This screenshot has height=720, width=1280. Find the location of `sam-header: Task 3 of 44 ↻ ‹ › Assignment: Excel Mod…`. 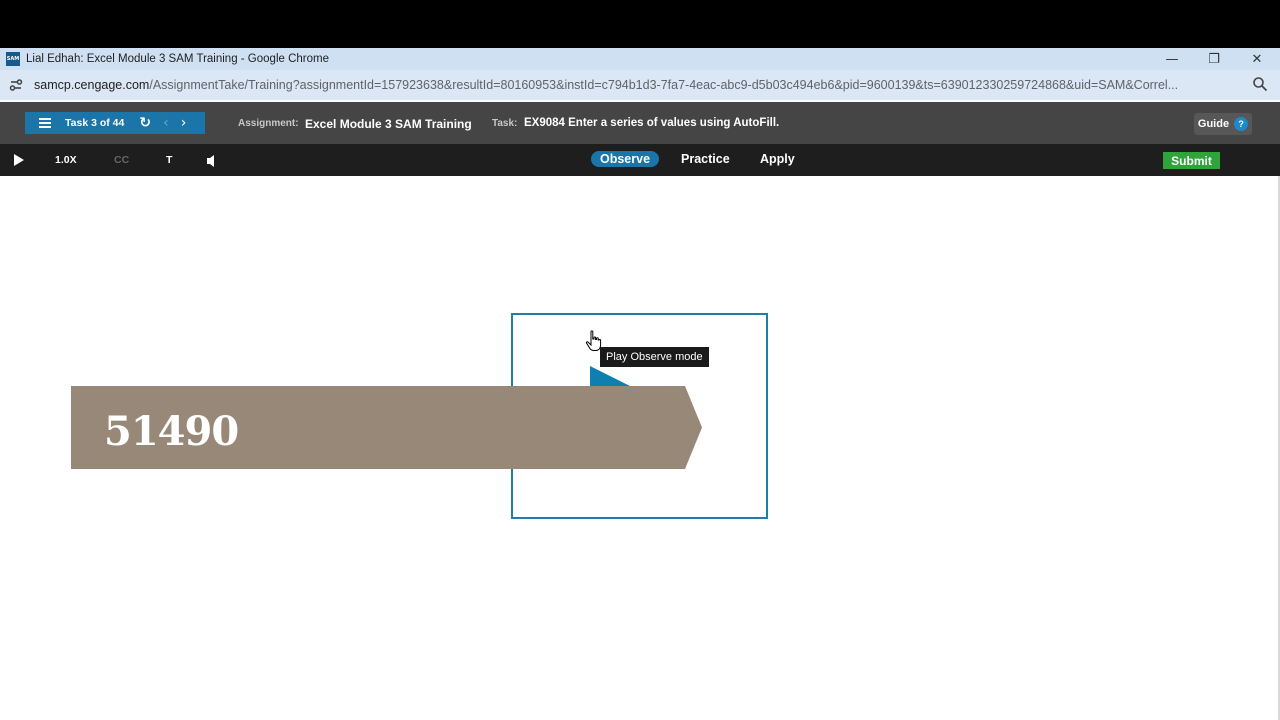

sam-header: Task 3 of 44 ↻ ‹ › Assignment: Excel Mod… is located at coordinates (640, 122).